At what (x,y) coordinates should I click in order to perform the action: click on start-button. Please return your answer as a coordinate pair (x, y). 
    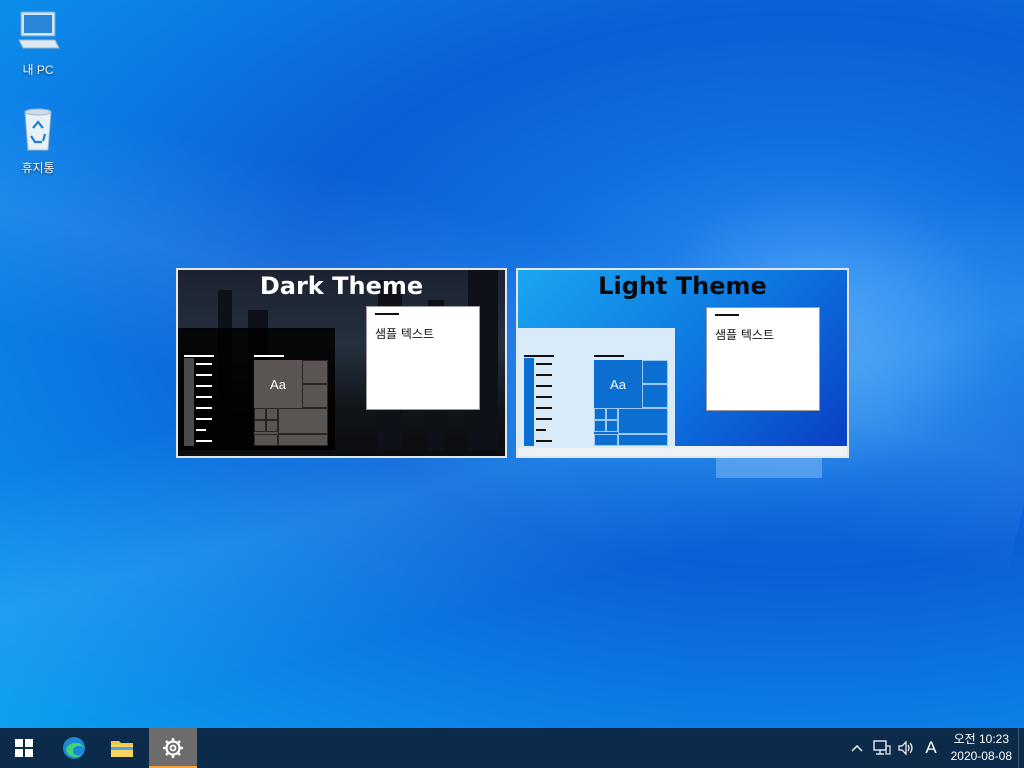
    Looking at the image, I should click on (24, 748).